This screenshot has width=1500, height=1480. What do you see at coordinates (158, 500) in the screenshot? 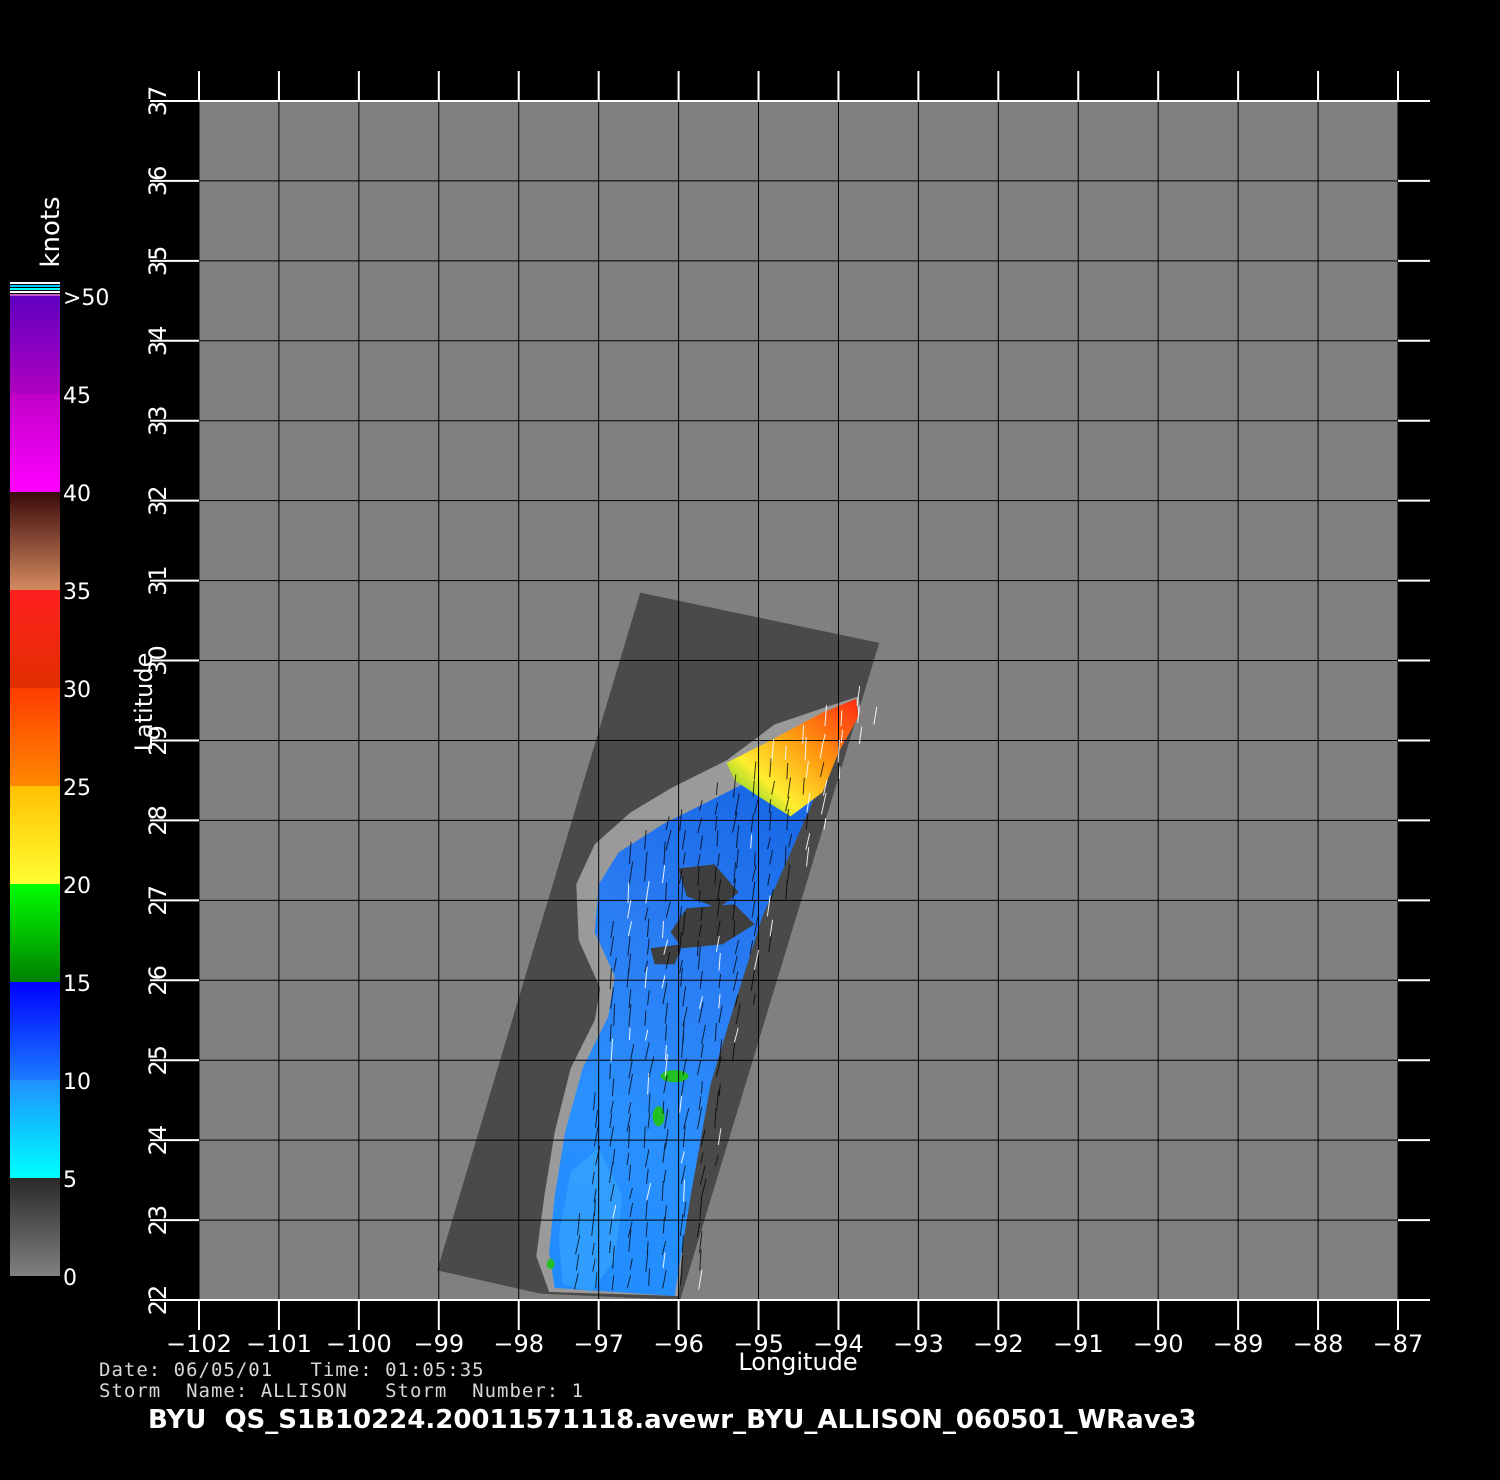
I see `y-tick-label: 32` at bounding box center [158, 500].